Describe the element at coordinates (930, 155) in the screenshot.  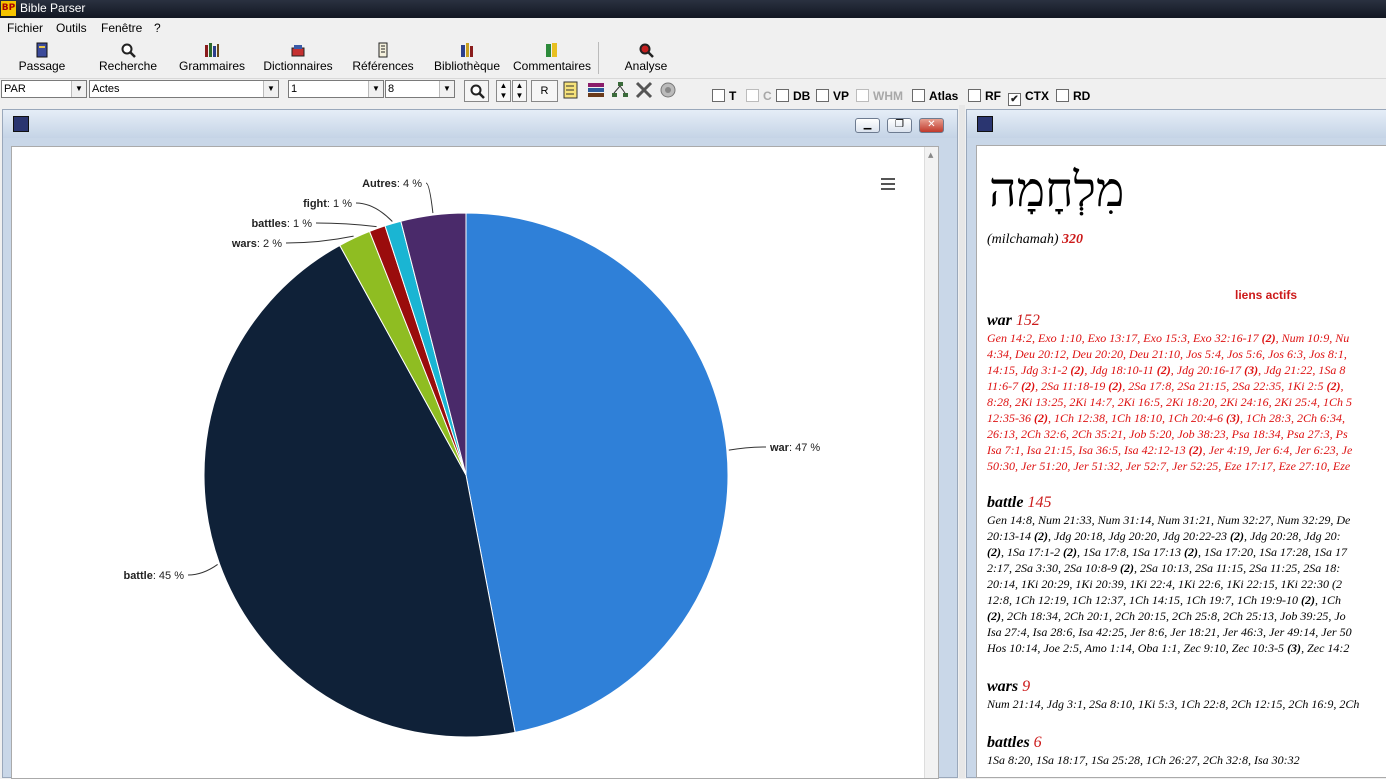
I see `scroll-up-icon: ▲` at that location.